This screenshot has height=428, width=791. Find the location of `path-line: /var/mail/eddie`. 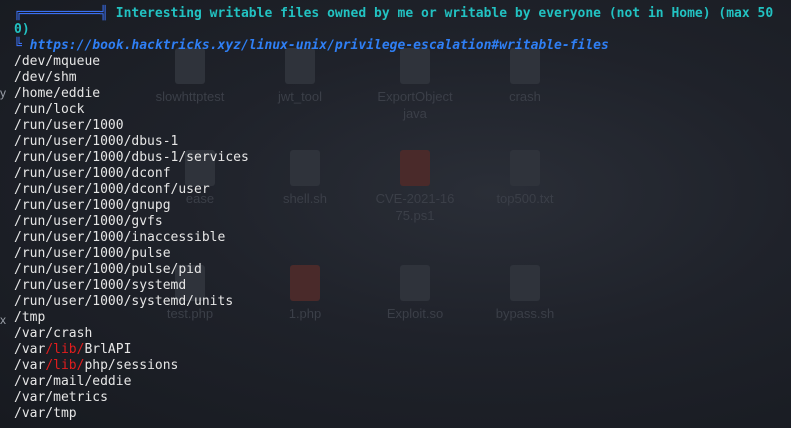

path-line: /var/mail/eddie is located at coordinates (73, 381).